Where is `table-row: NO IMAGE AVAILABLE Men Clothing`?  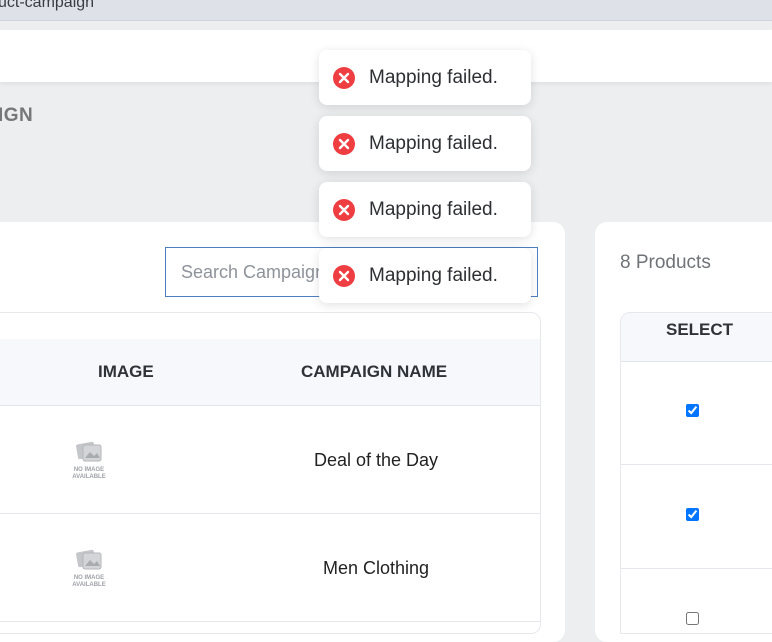 table-row: NO IMAGE AVAILABLE Men Clothing is located at coordinates (270, 568).